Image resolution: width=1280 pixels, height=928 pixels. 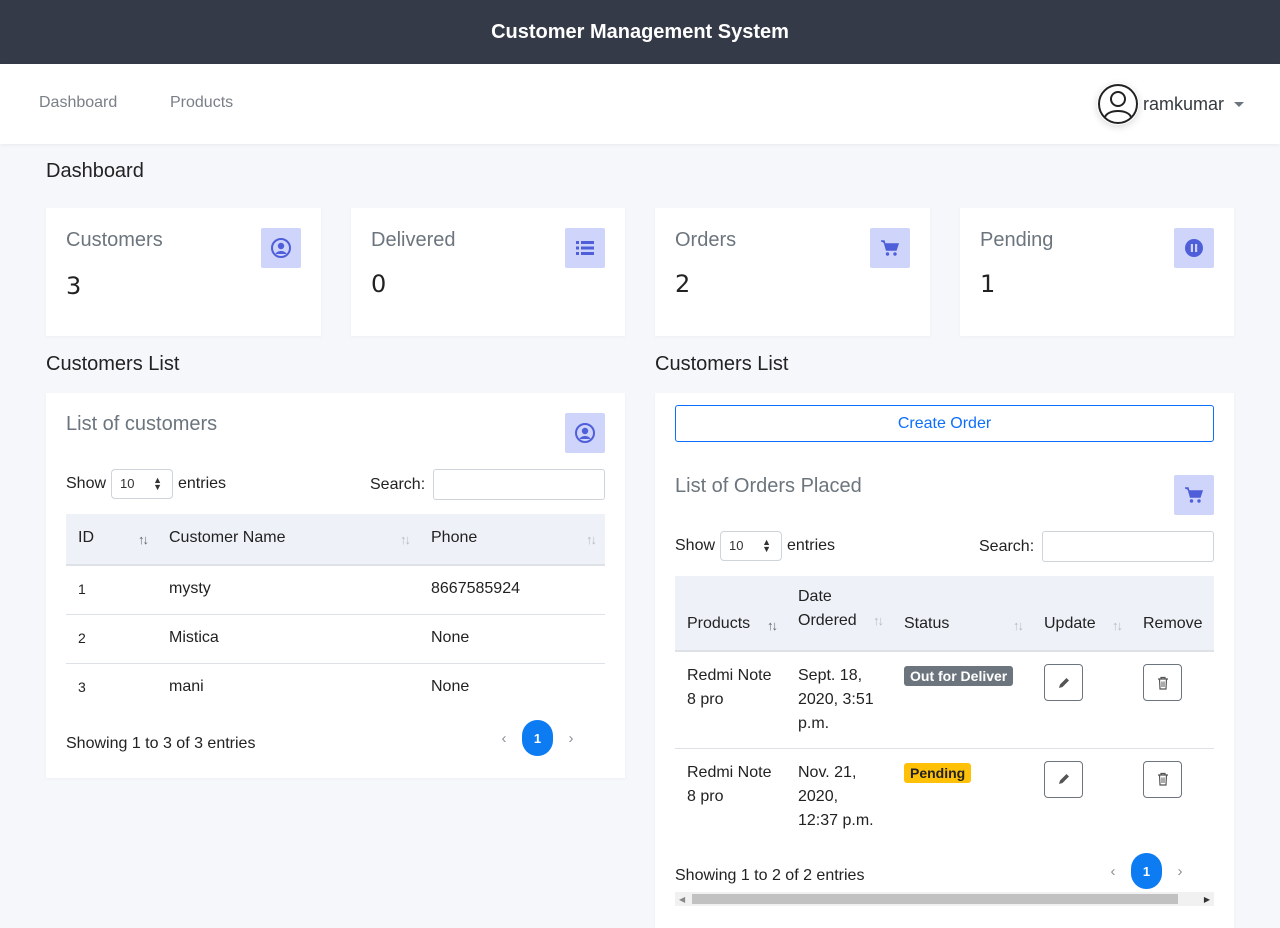 I want to click on cell-date: Nov. 21, 2020, 12:37 p.m., so click(x=836, y=796).